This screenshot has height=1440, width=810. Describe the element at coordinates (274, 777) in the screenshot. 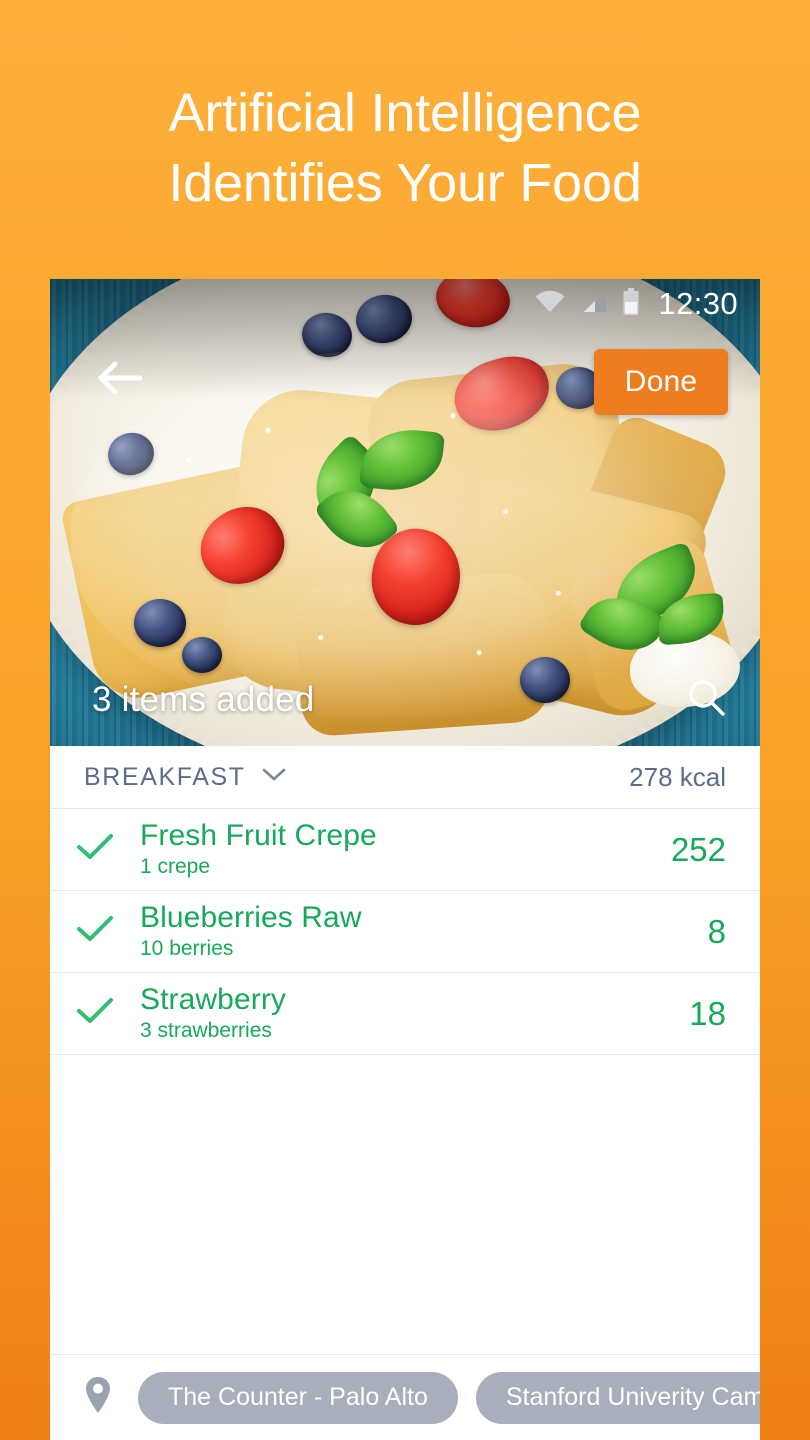

I see `chevron-down-icon` at that location.